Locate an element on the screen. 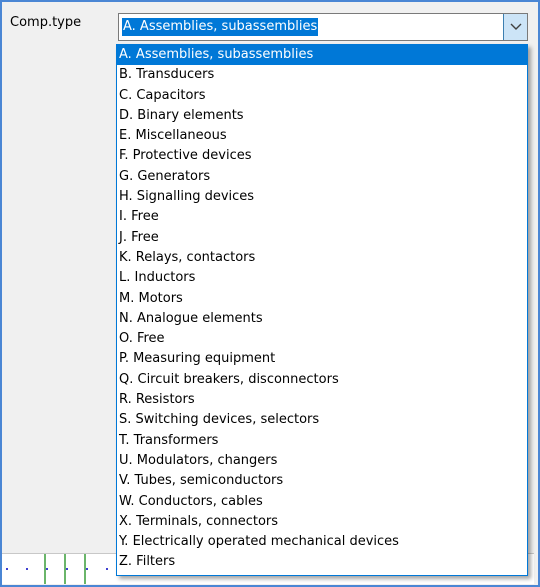  dropdown-option: C. Capacitors is located at coordinates (322, 96).